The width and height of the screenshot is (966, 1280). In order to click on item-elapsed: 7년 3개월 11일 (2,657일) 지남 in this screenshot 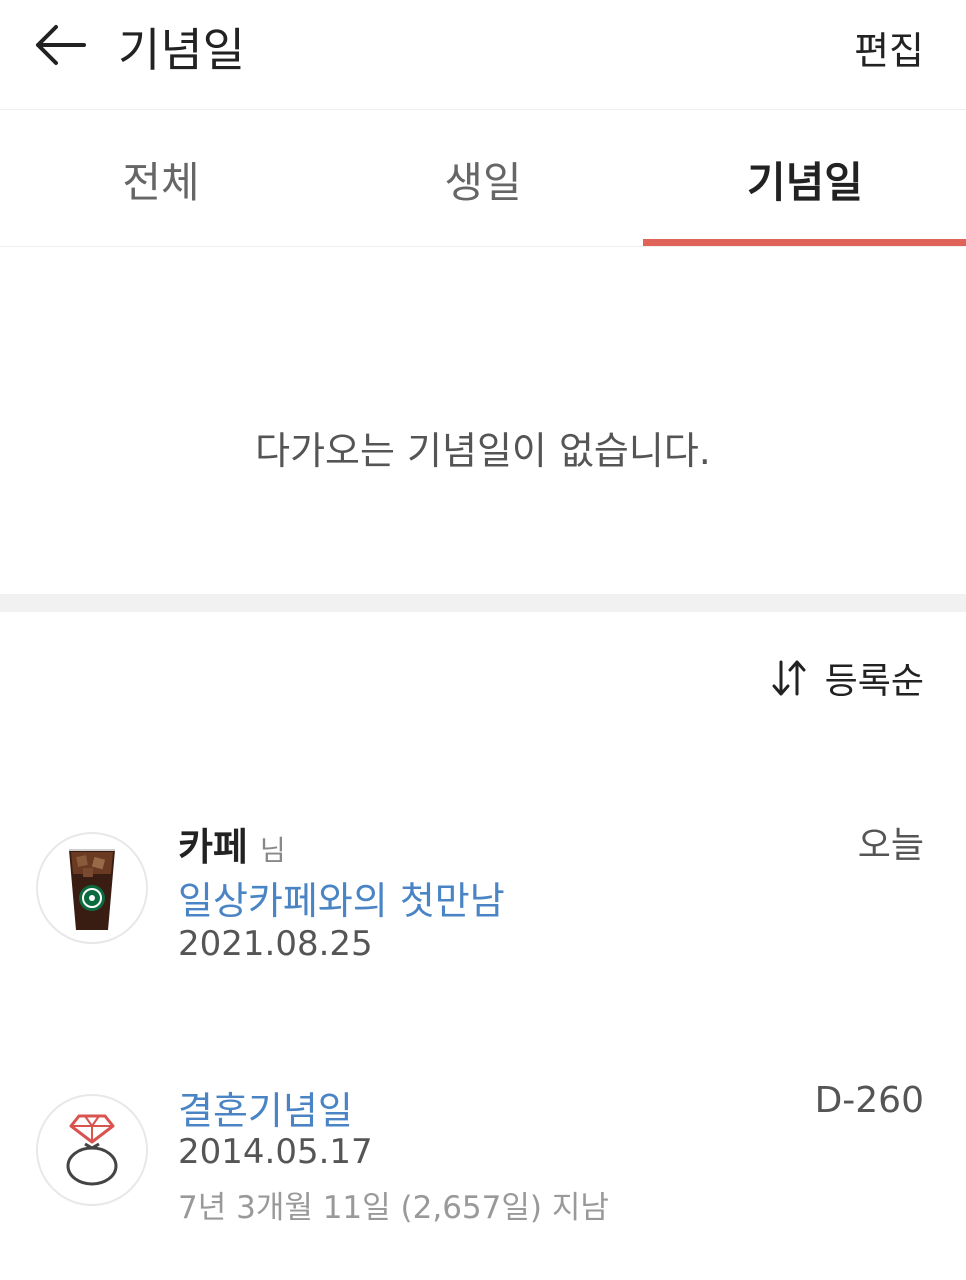, I will do `click(393, 1208)`.